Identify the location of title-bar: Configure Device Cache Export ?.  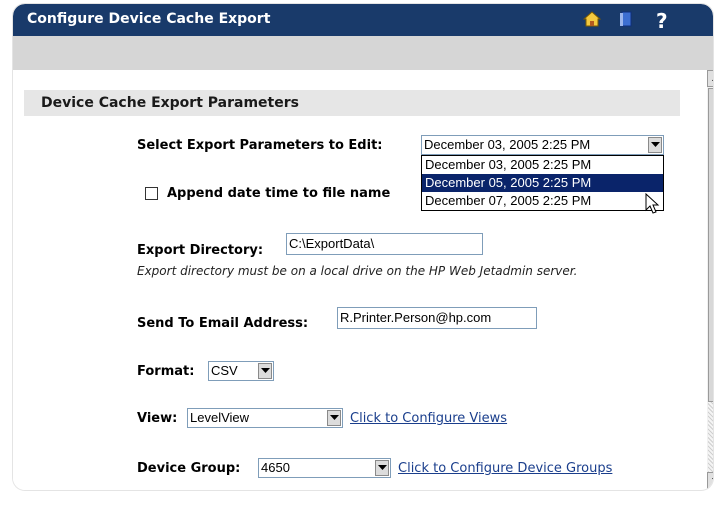
(363, 20).